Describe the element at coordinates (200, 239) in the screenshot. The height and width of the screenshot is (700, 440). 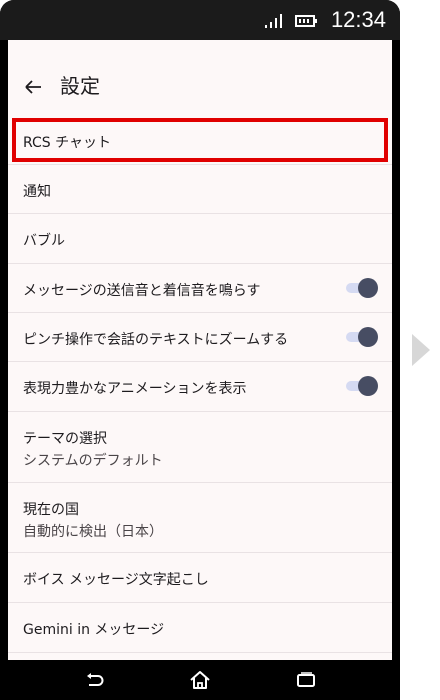
I see `setting-bubbles: バブル` at that location.